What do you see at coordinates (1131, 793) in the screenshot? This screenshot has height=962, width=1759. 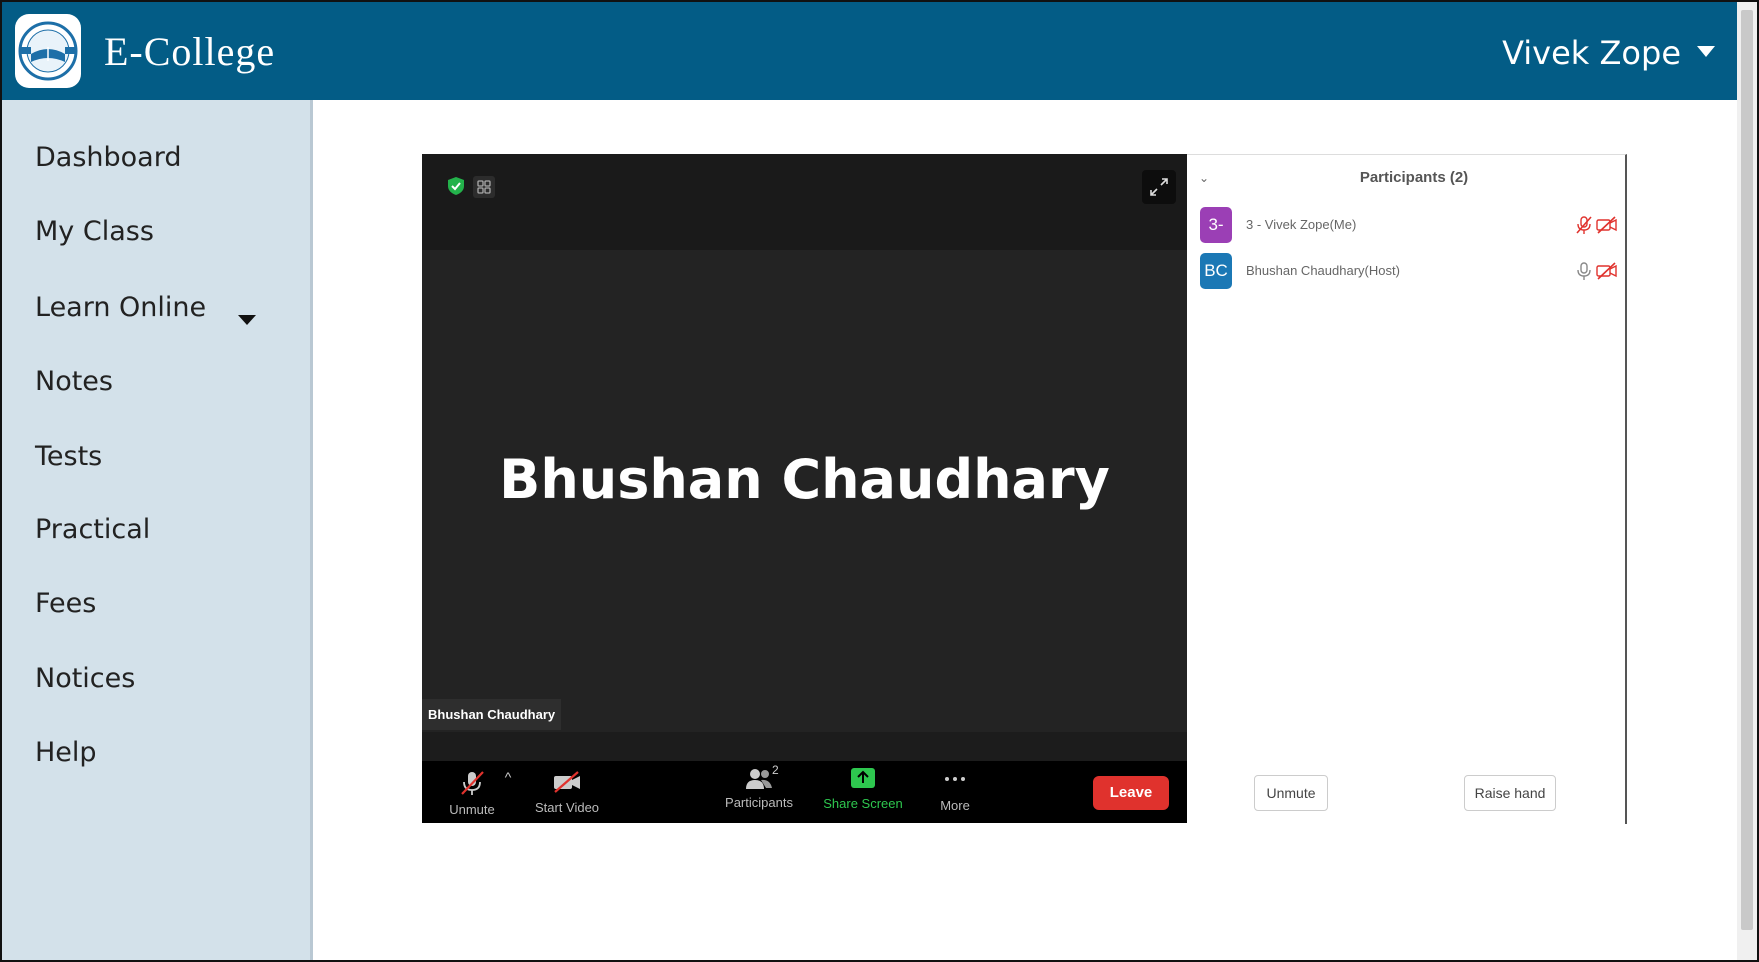 I see `leave-button: Leave` at bounding box center [1131, 793].